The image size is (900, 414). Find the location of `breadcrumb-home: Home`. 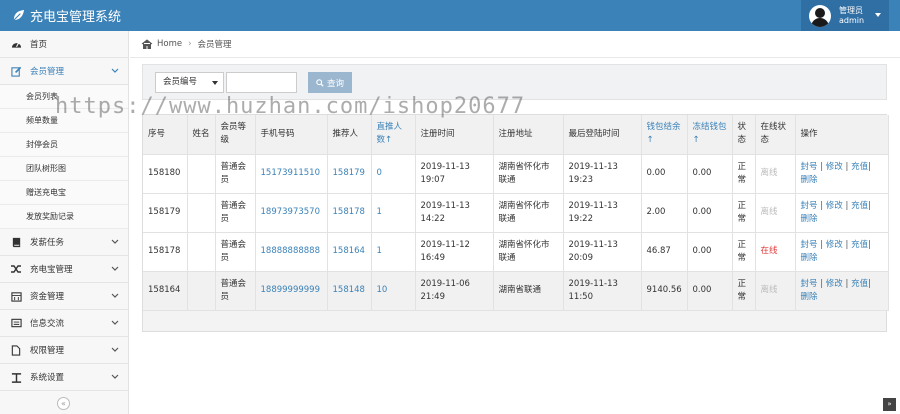

breadcrumb-home: Home is located at coordinates (169, 44).